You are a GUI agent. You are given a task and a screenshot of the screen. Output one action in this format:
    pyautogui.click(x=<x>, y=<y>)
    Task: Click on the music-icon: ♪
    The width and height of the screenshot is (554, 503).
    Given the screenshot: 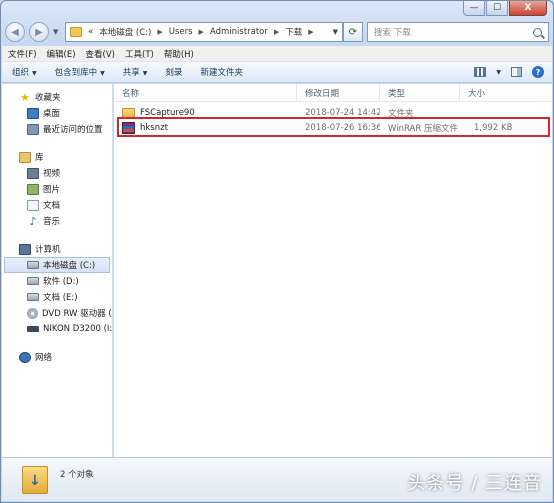 What is the action you would take?
    pyautogui.click(x=33, y=221)
    